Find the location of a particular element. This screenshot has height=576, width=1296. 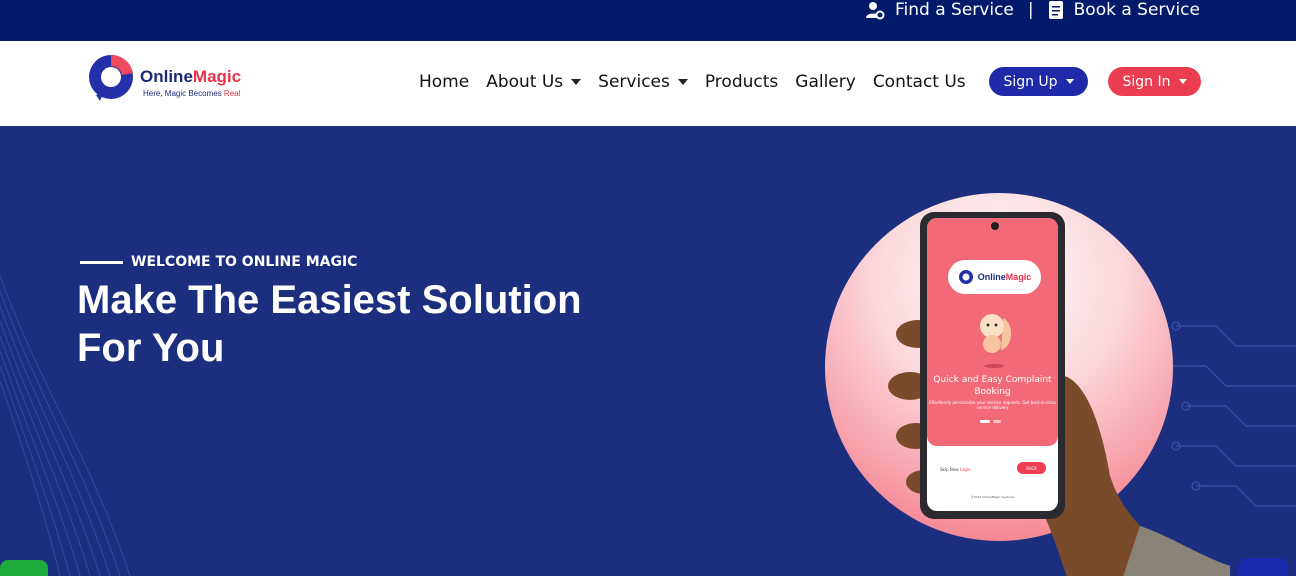

sign-up-button: Sign Up is located at coordinates (1038, 81).